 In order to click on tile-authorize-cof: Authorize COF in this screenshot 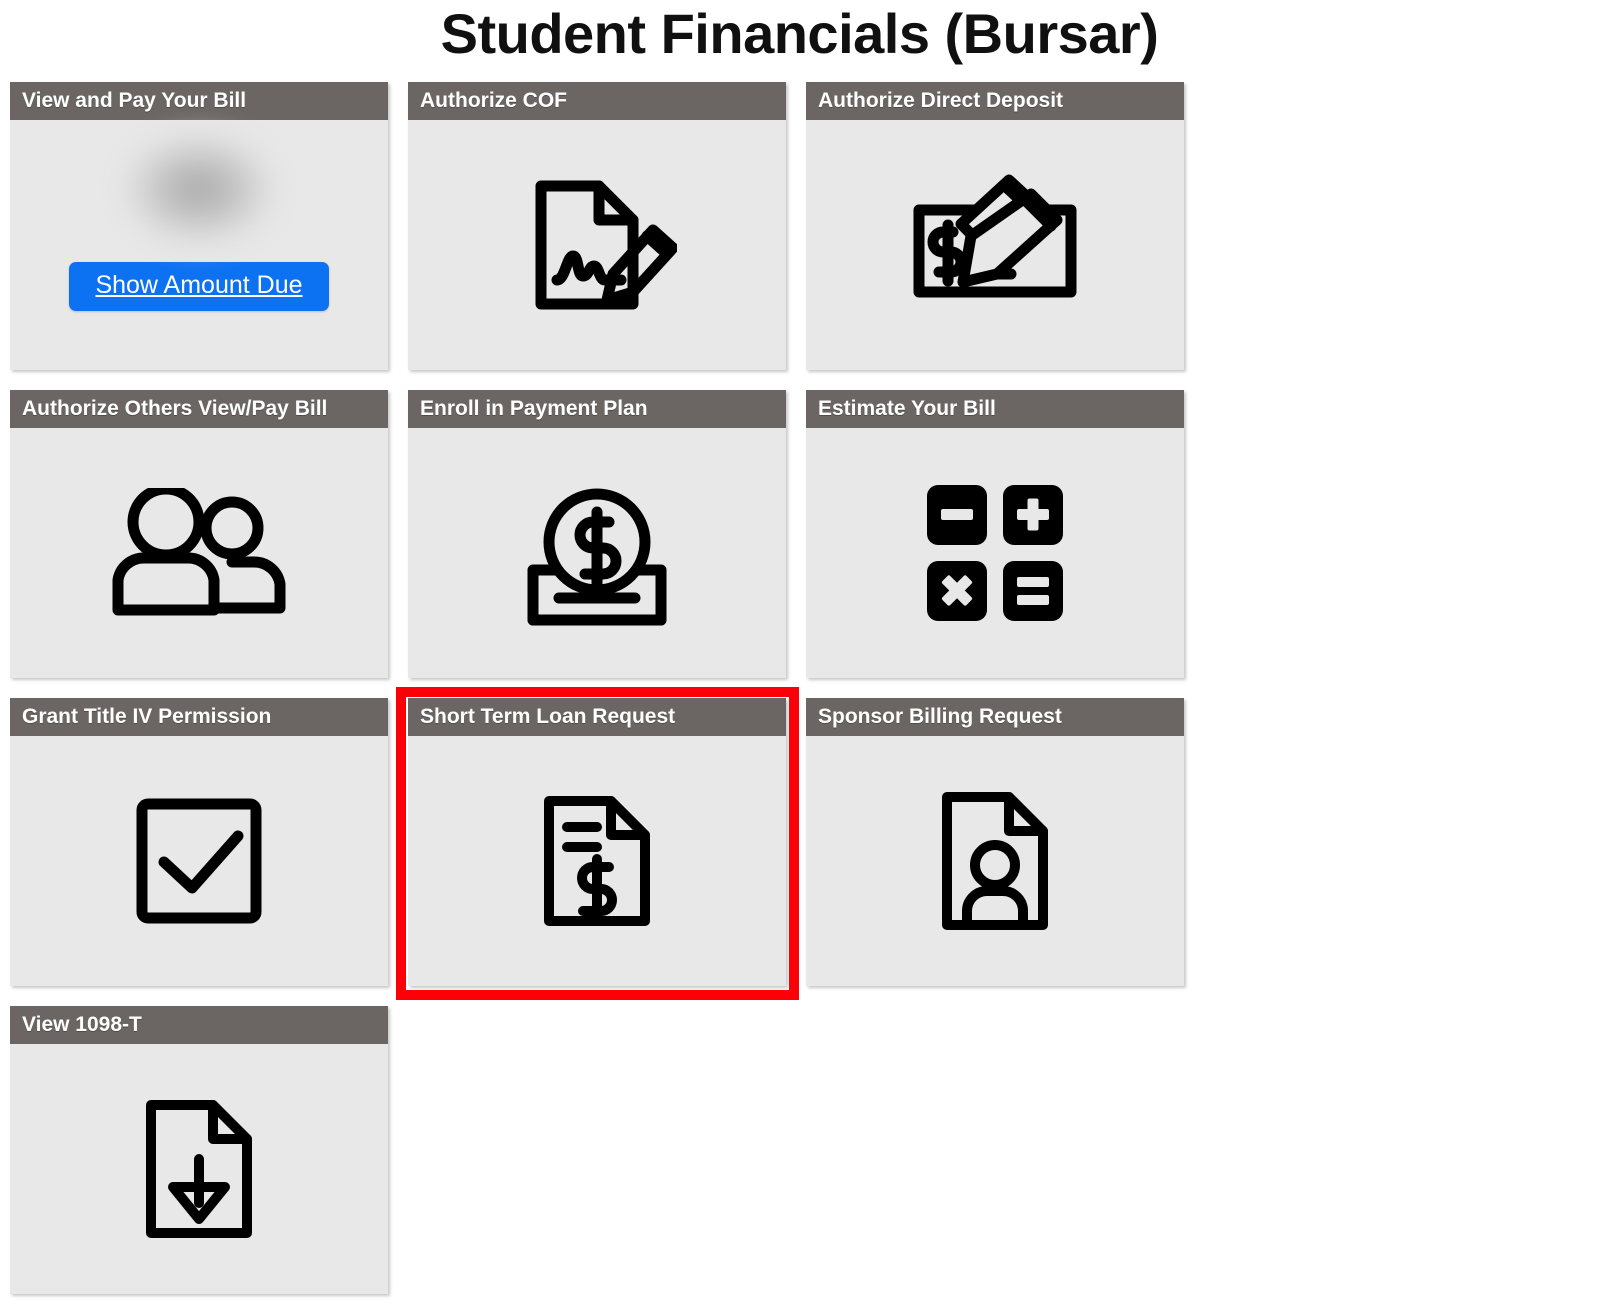, I will do `click(597, 226)`.